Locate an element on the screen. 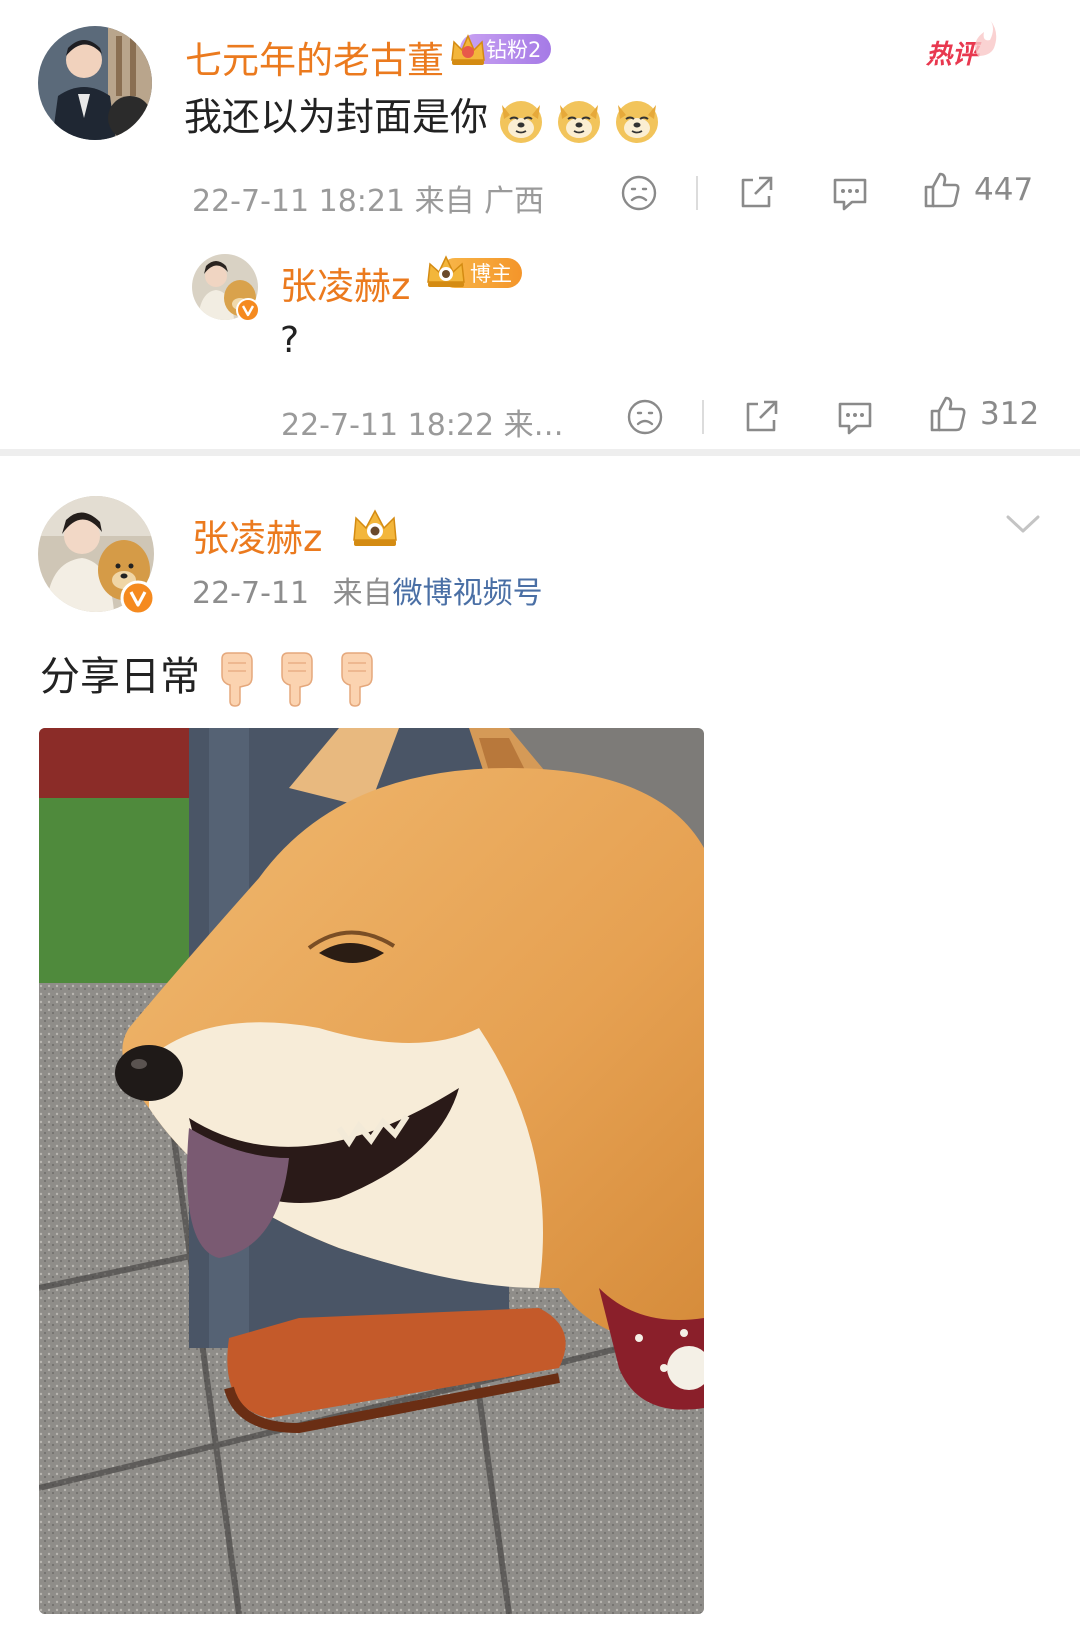 The width and height of the screenshot is (1080, 1644). fan-level-badge: 钻粉2 is located at coordinates (501, 49).